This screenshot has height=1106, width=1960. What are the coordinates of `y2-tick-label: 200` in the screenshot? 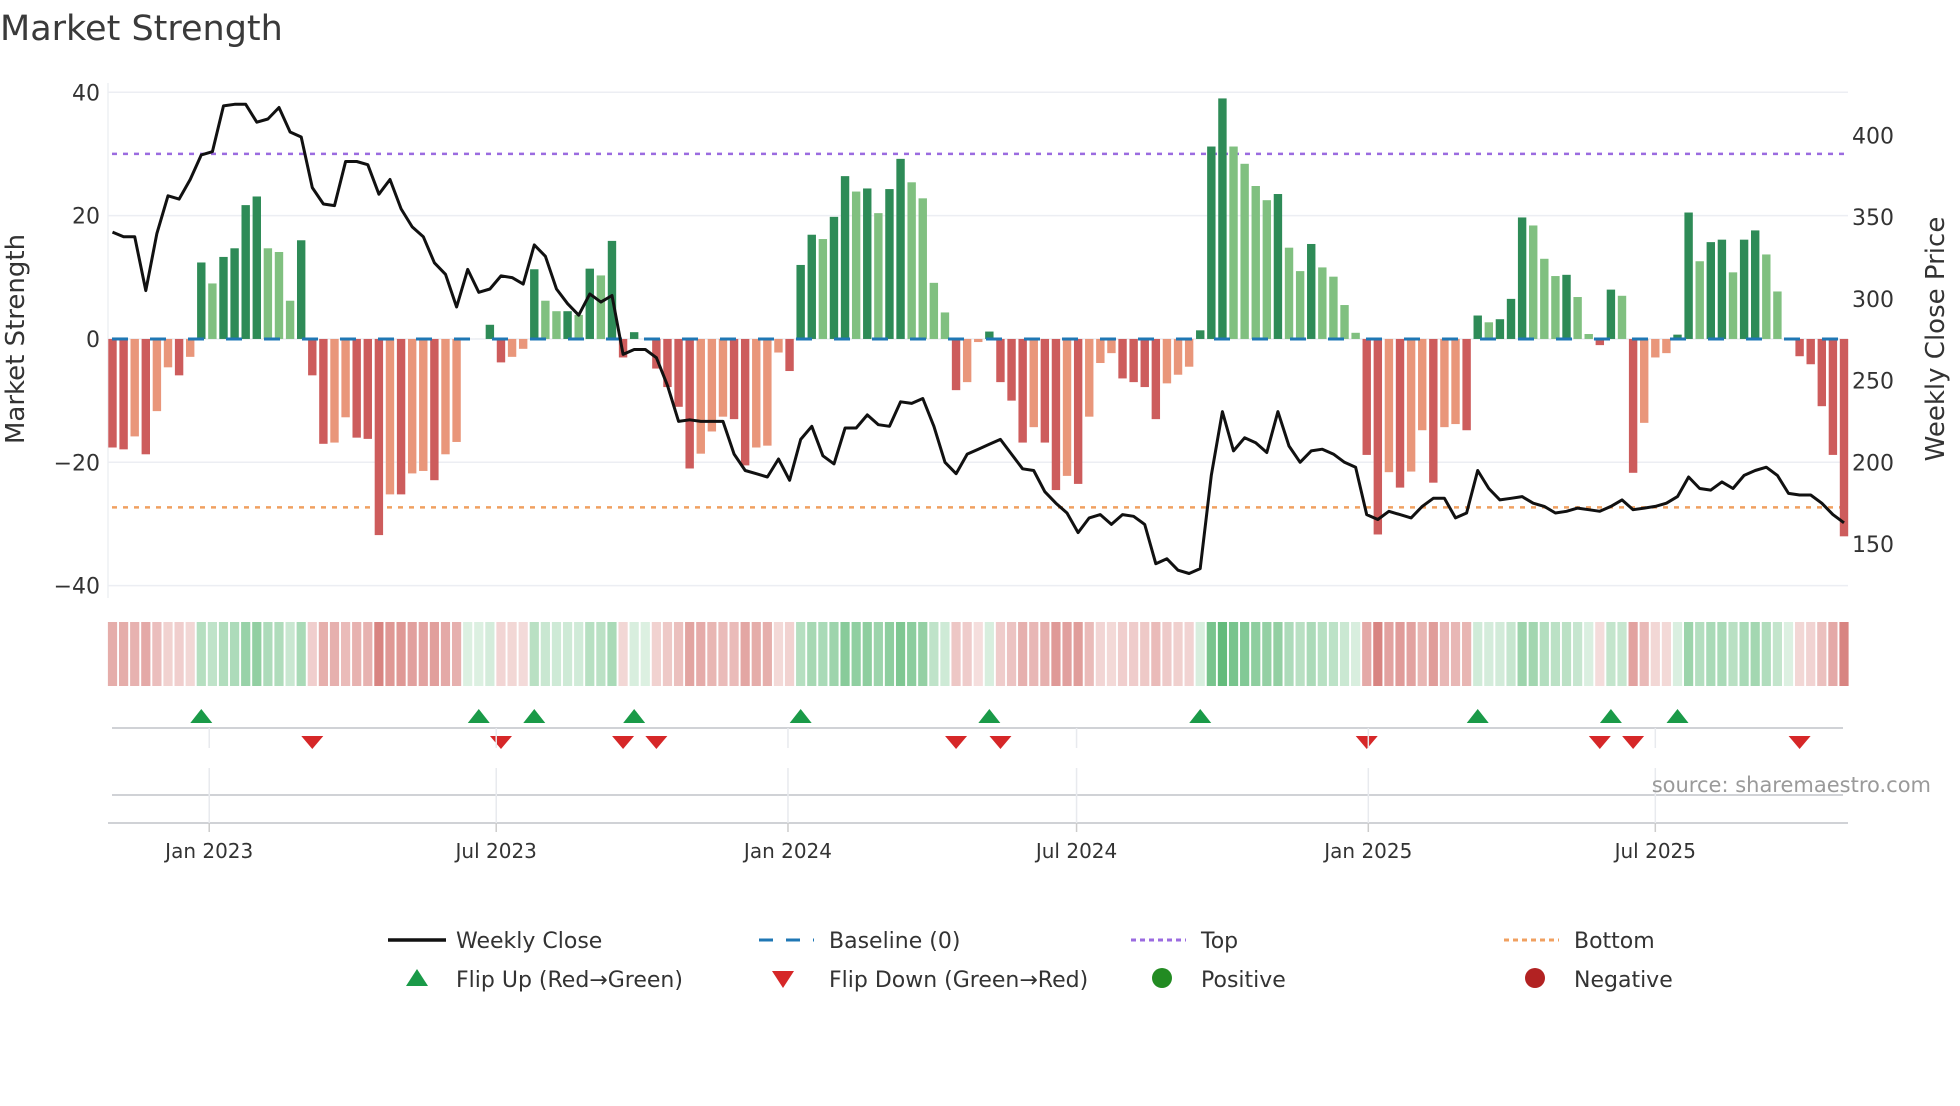 It's located at (1873, 463).